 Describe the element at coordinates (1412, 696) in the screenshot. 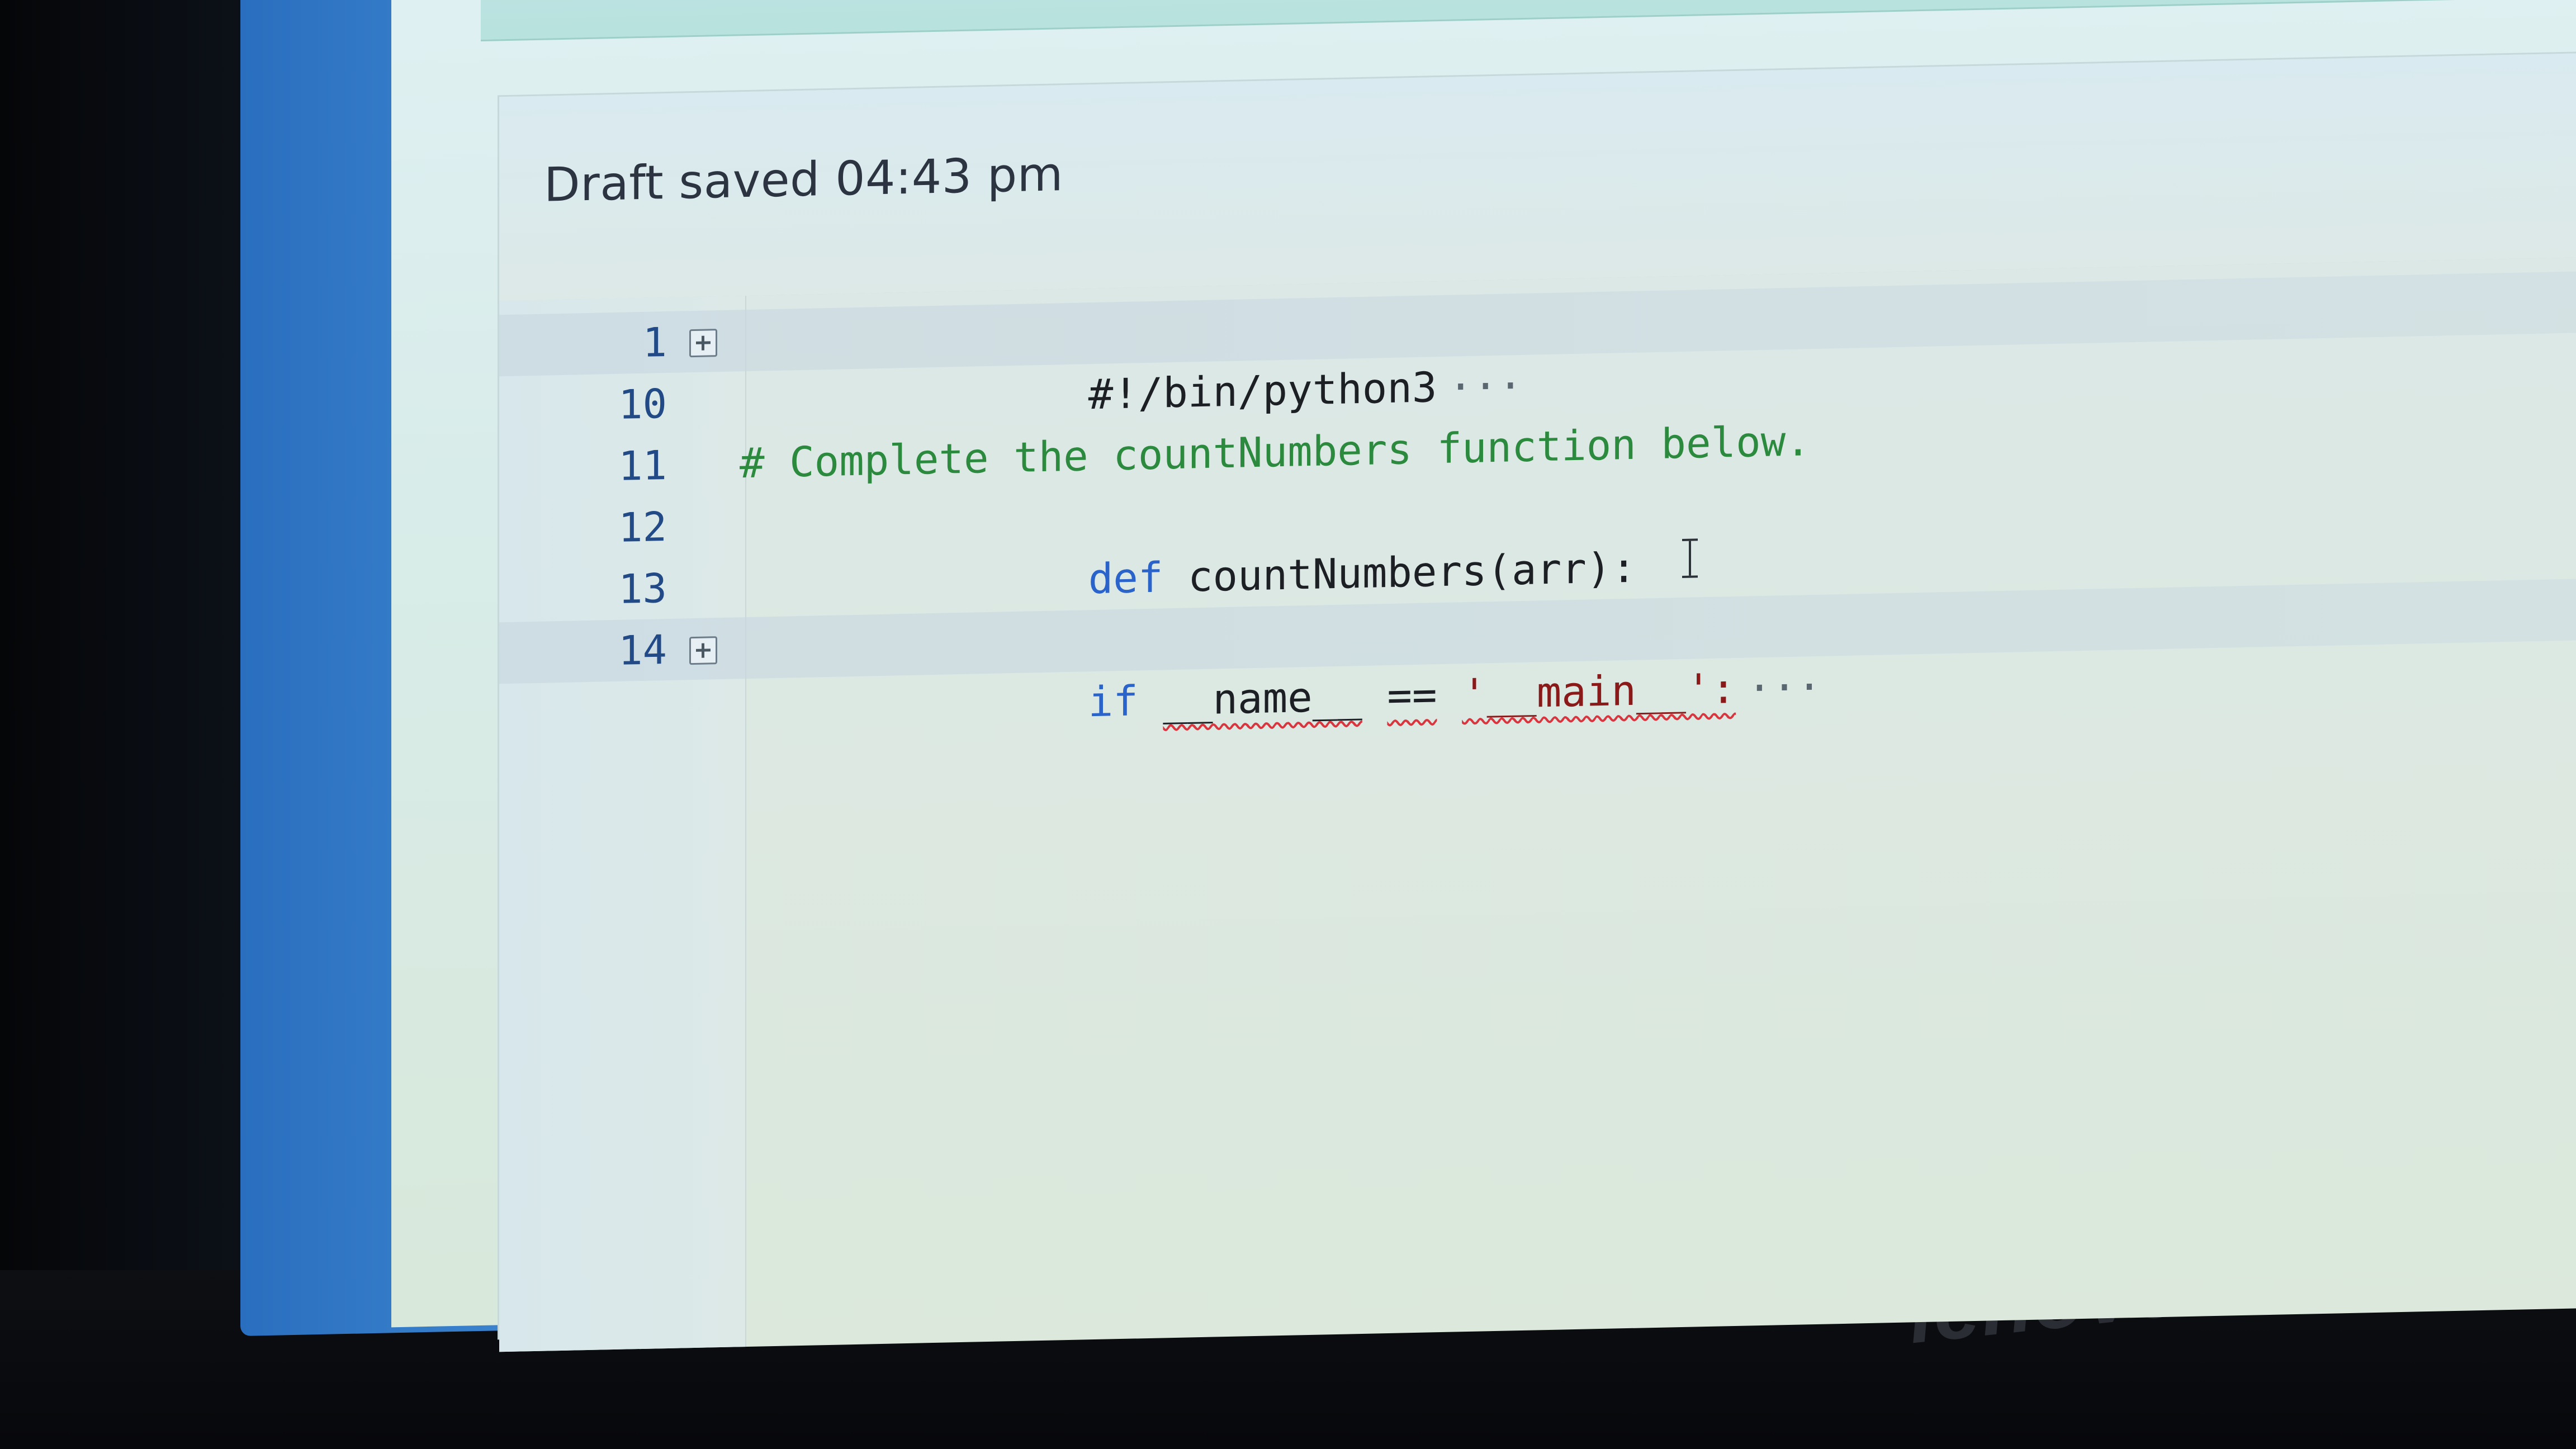

I see `equals-operator: ==` at that location.